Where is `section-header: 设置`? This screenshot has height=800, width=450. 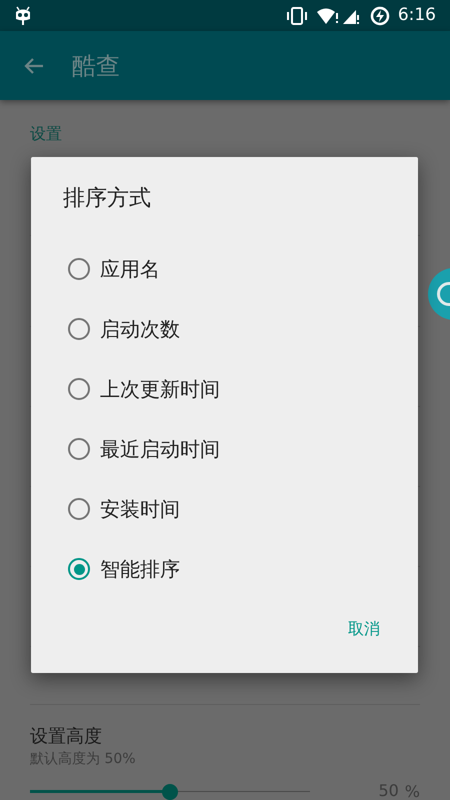 section-header: 设置 is located at coordinates (46, 134).